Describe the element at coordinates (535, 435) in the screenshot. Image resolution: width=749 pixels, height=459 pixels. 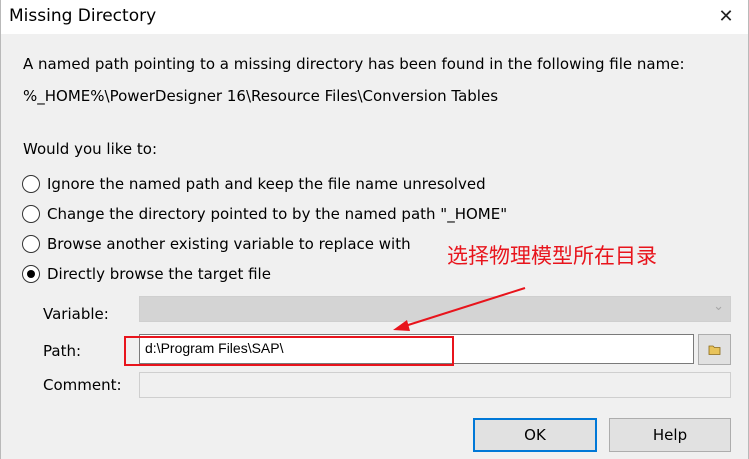
I see `ok-button: OK` at that location.